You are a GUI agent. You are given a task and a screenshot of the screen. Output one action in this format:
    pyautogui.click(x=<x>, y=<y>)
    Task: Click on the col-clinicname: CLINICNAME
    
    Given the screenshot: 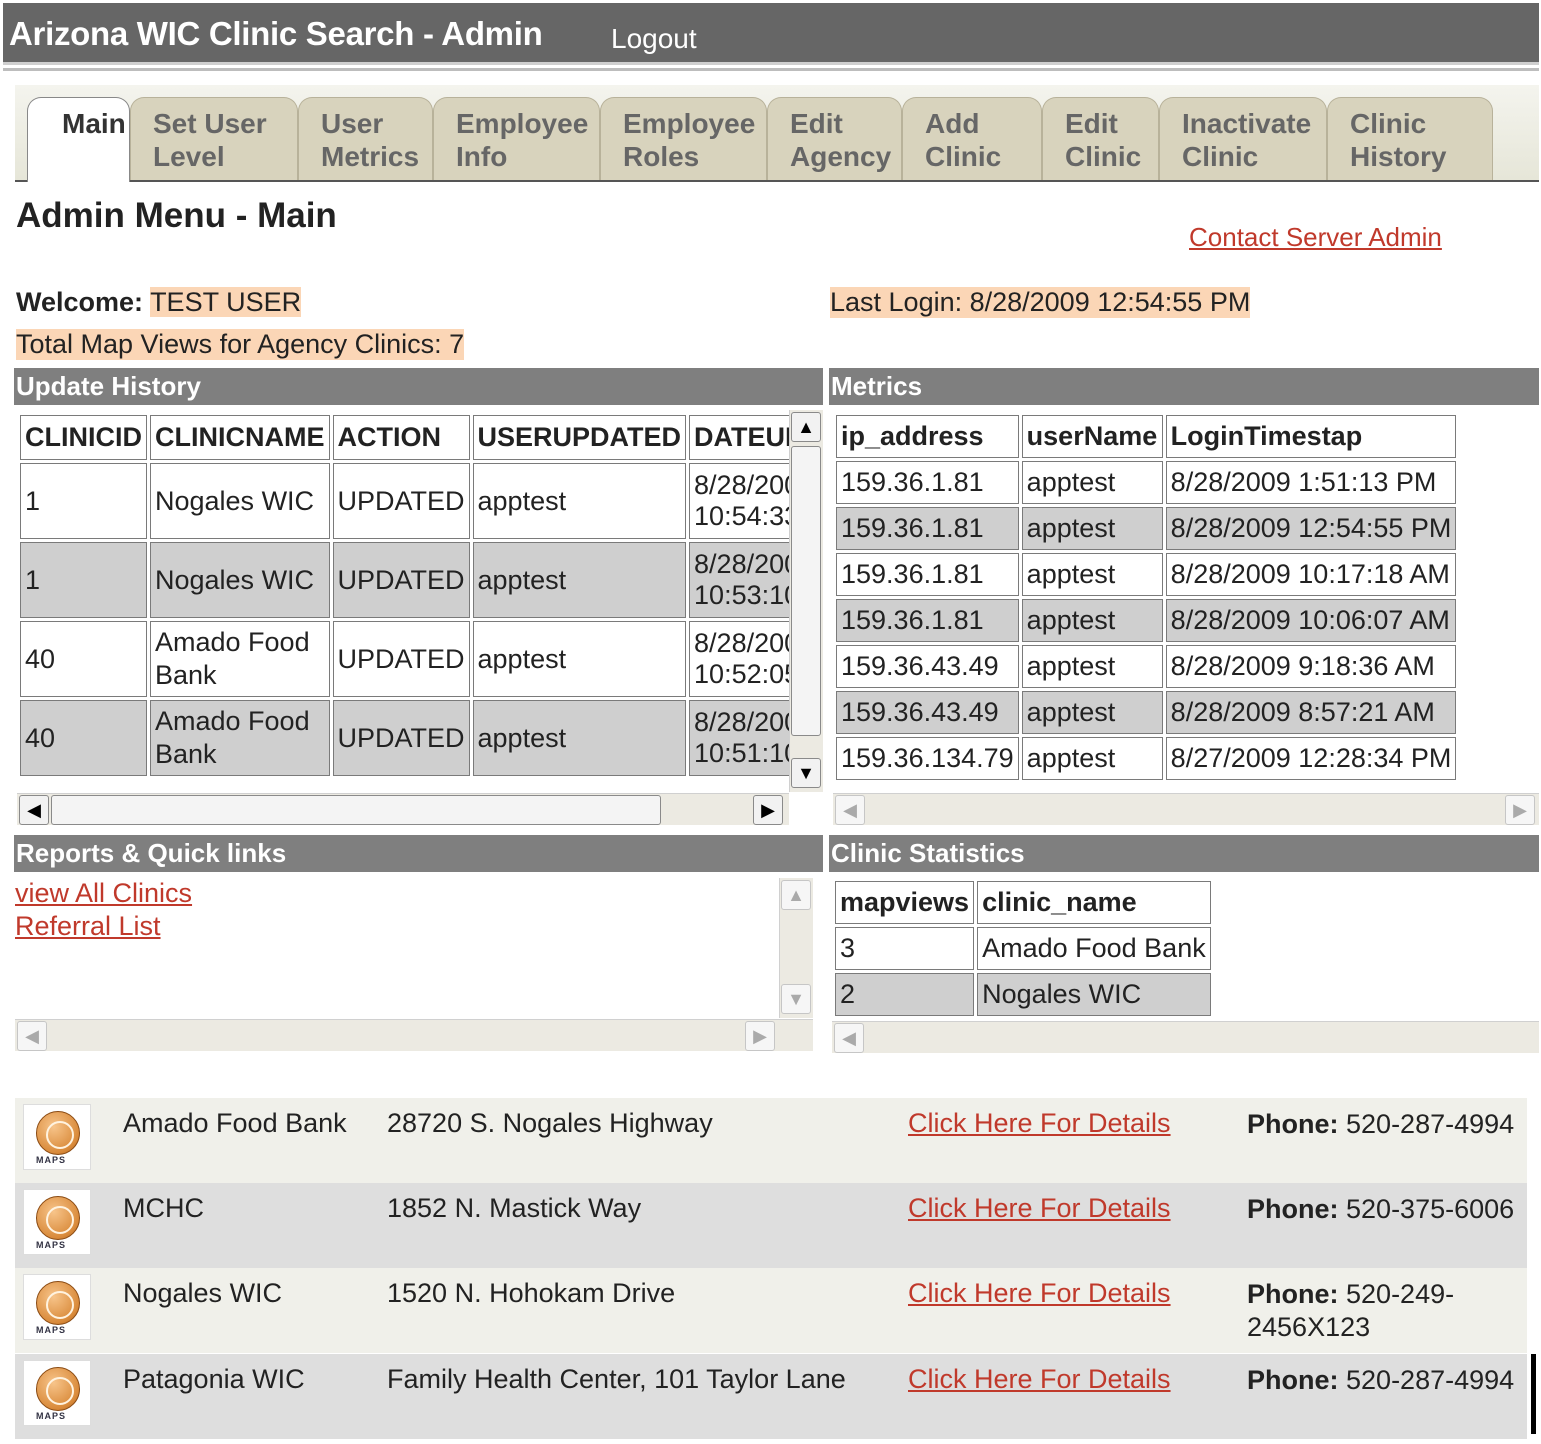 What is the action you would take?
    pyautogui.click(x=240, y=437)
    